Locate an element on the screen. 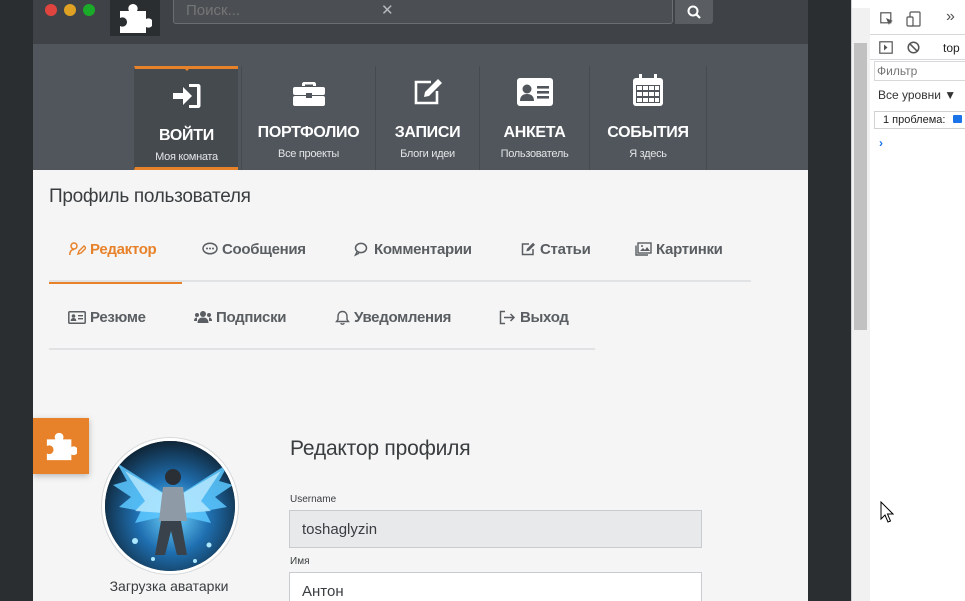  devtools-panel: » top Все уровни ▼ 1 проблема: › is located at coordinates (908, 300).